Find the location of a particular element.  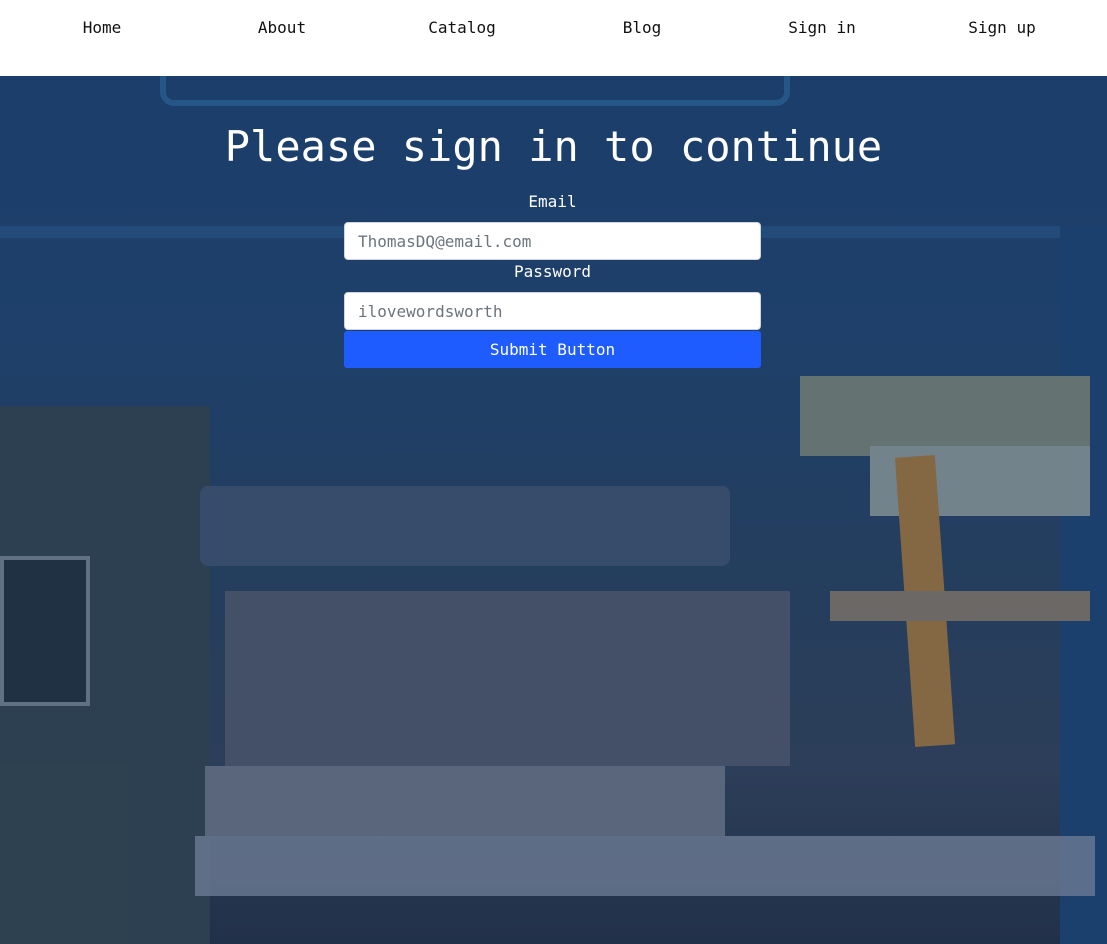

top-navbar: Home About Catalog Blog Sign in Sign up is located at coordinates (553, 38).